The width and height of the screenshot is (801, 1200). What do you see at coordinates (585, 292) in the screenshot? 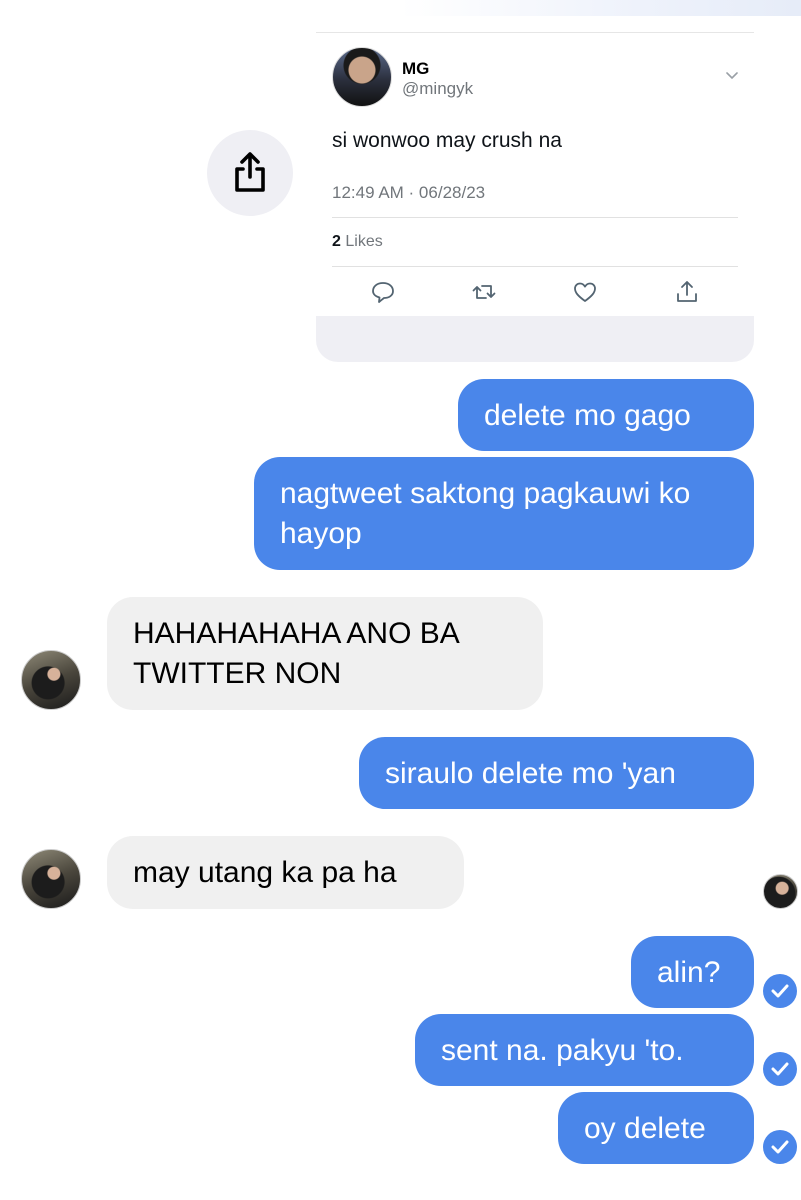
I see `like-icon` at bounding box center [585, 292].